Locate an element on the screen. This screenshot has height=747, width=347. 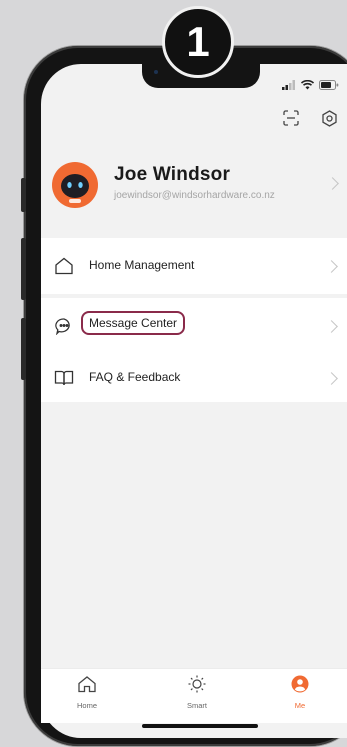
person-icon is located at coordinates (300, 684).